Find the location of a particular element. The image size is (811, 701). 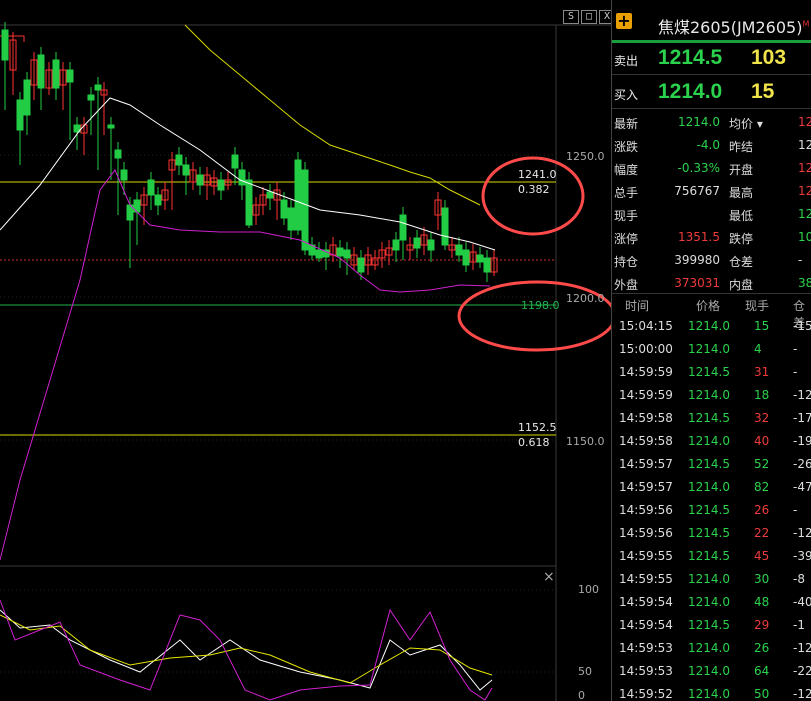

stat-label: 涨跌 is located at coordinates (626, 147).